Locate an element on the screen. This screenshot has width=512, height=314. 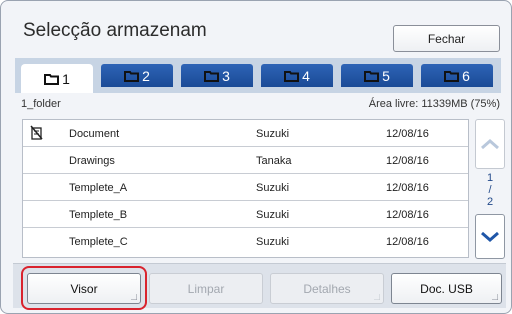
tab-folder-2: 2 is located at coordinates (137, 75).